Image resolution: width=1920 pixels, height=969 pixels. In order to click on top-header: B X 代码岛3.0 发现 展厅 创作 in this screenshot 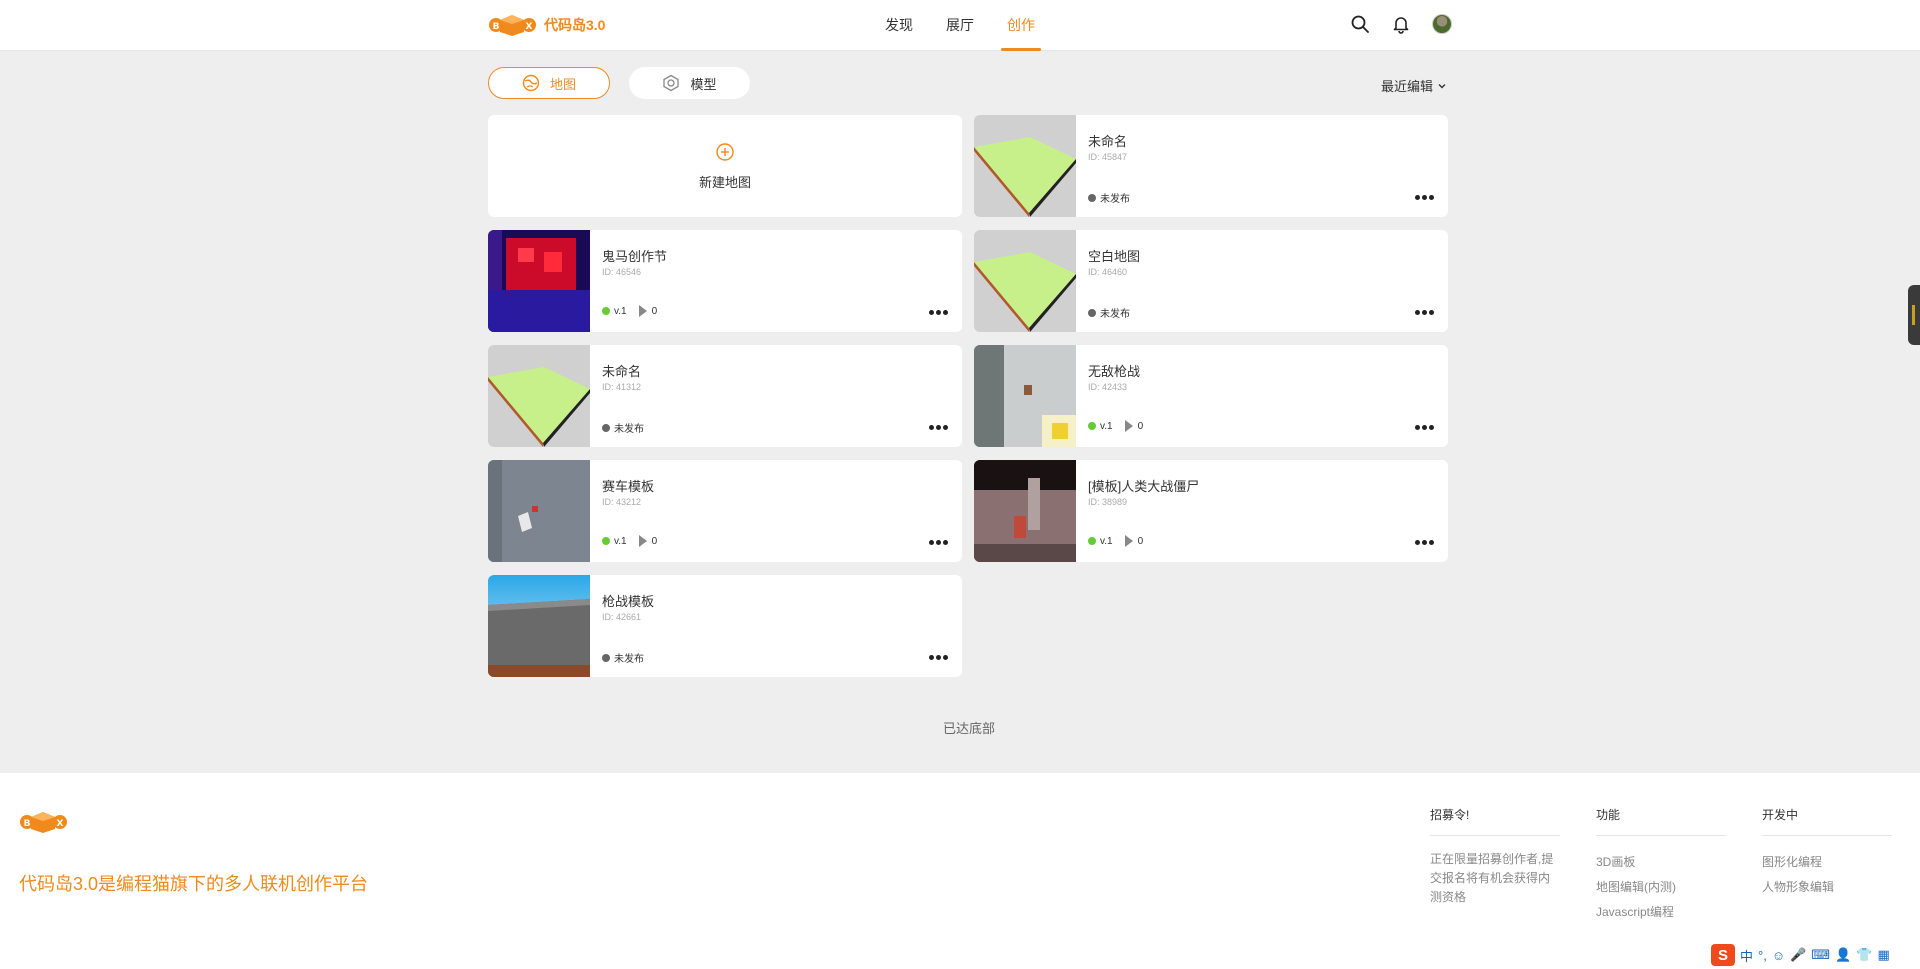, I will do `click(960, 25)`.